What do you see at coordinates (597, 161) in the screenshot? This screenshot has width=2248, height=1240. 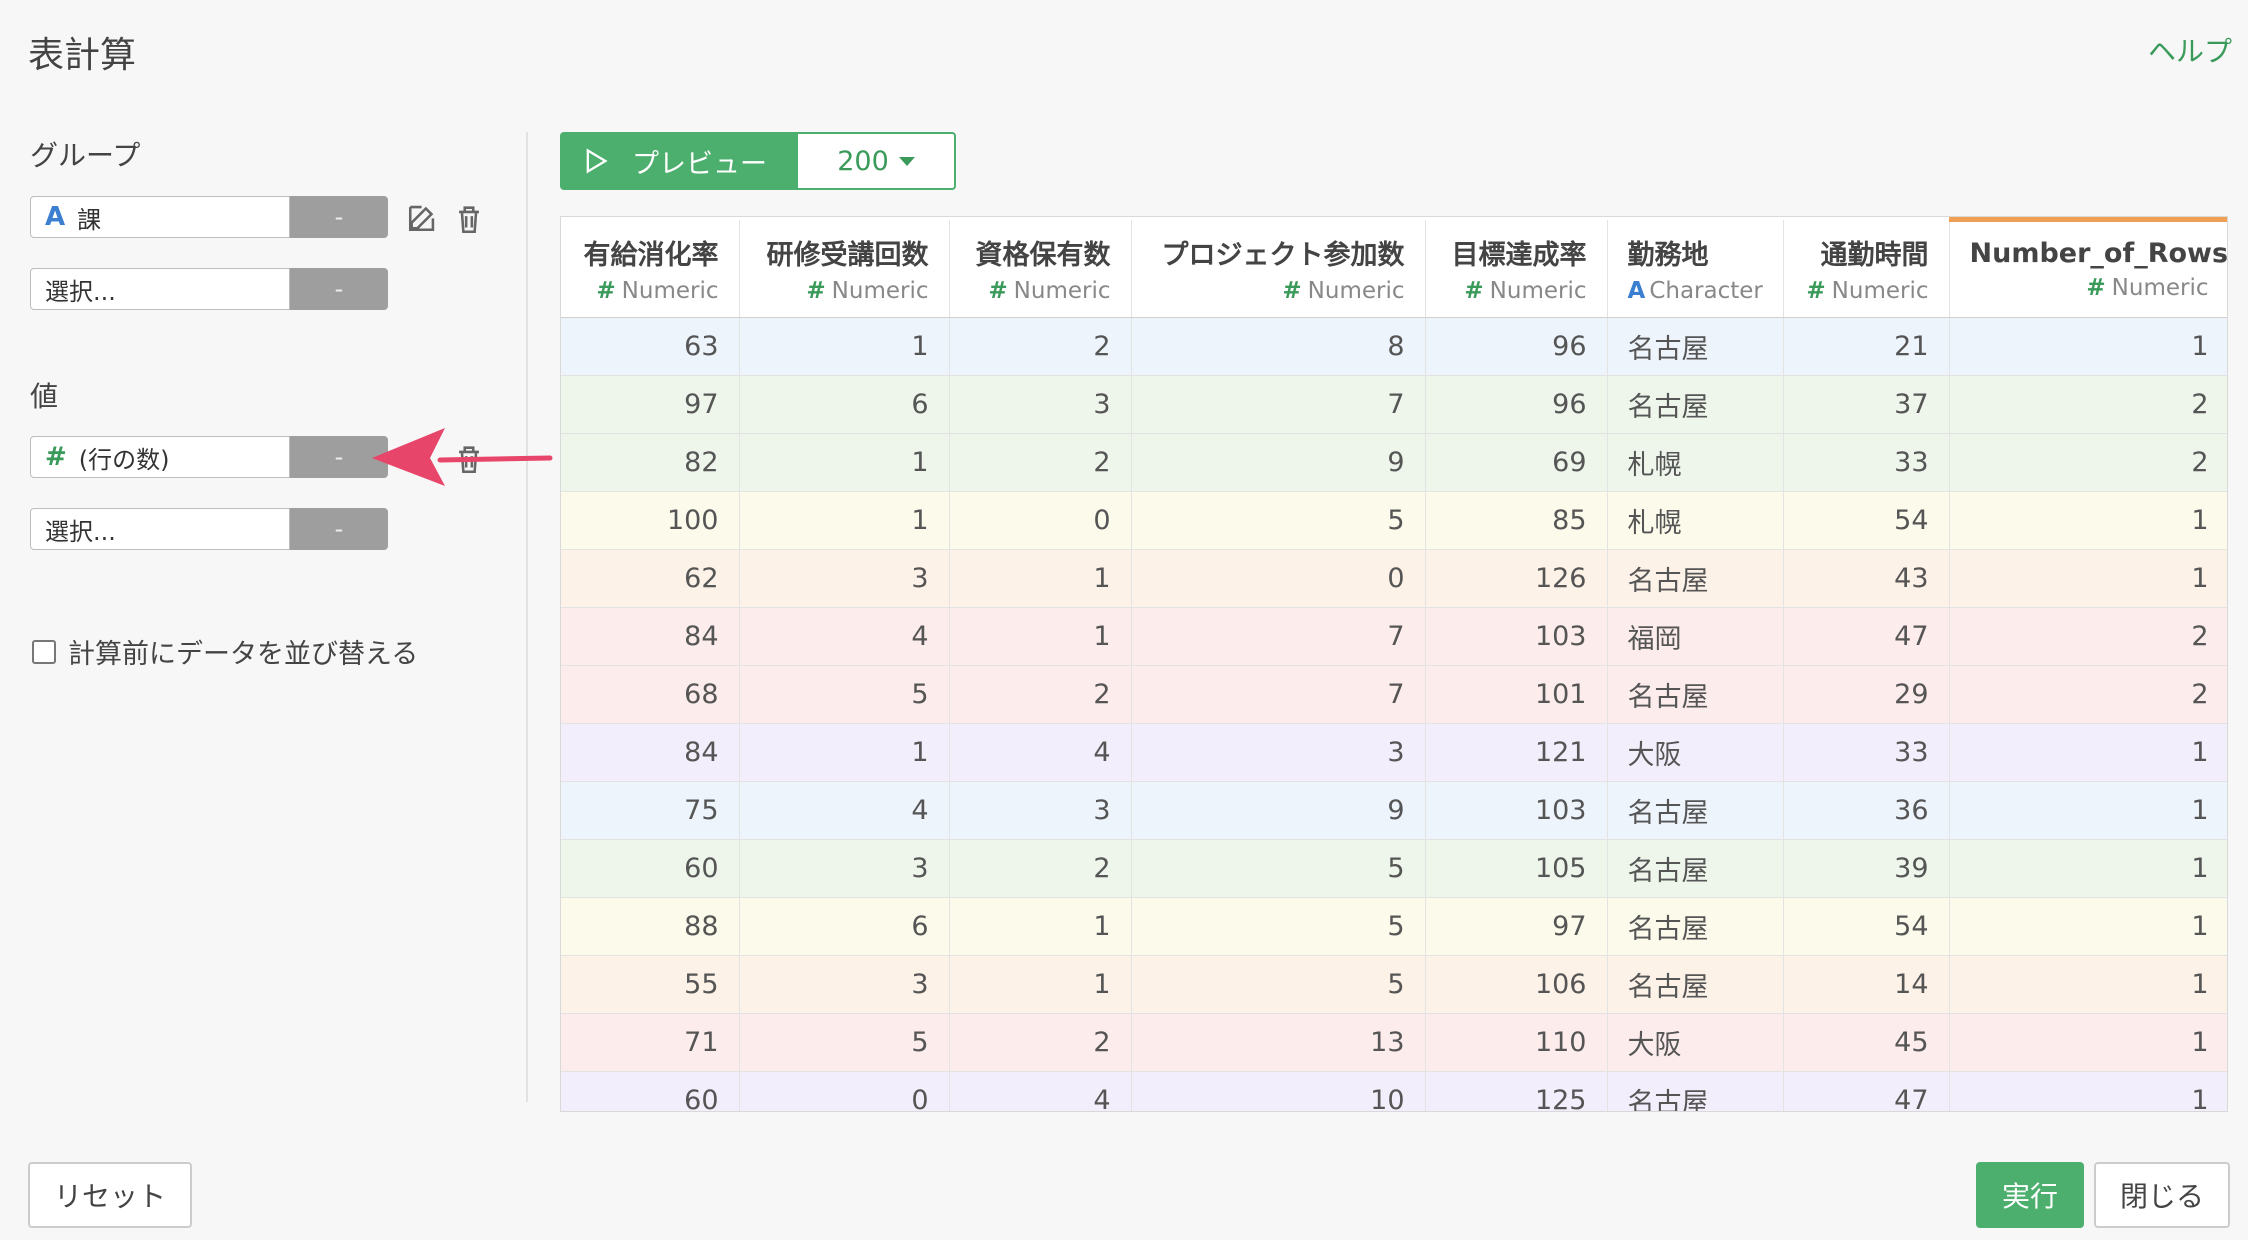 I see `play-icon` at bounding box center [597, 161].